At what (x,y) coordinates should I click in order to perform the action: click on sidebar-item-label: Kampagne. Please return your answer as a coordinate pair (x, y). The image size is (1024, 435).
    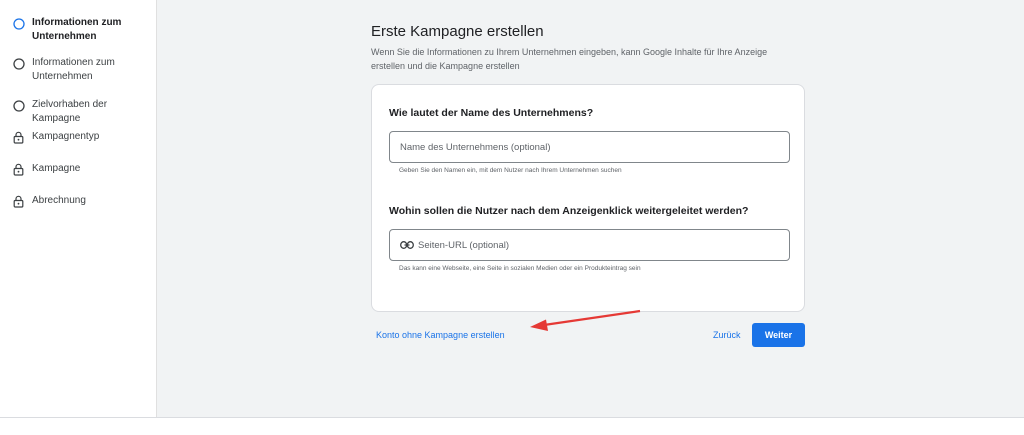
    Looking at the image, I should click on (56, 168).